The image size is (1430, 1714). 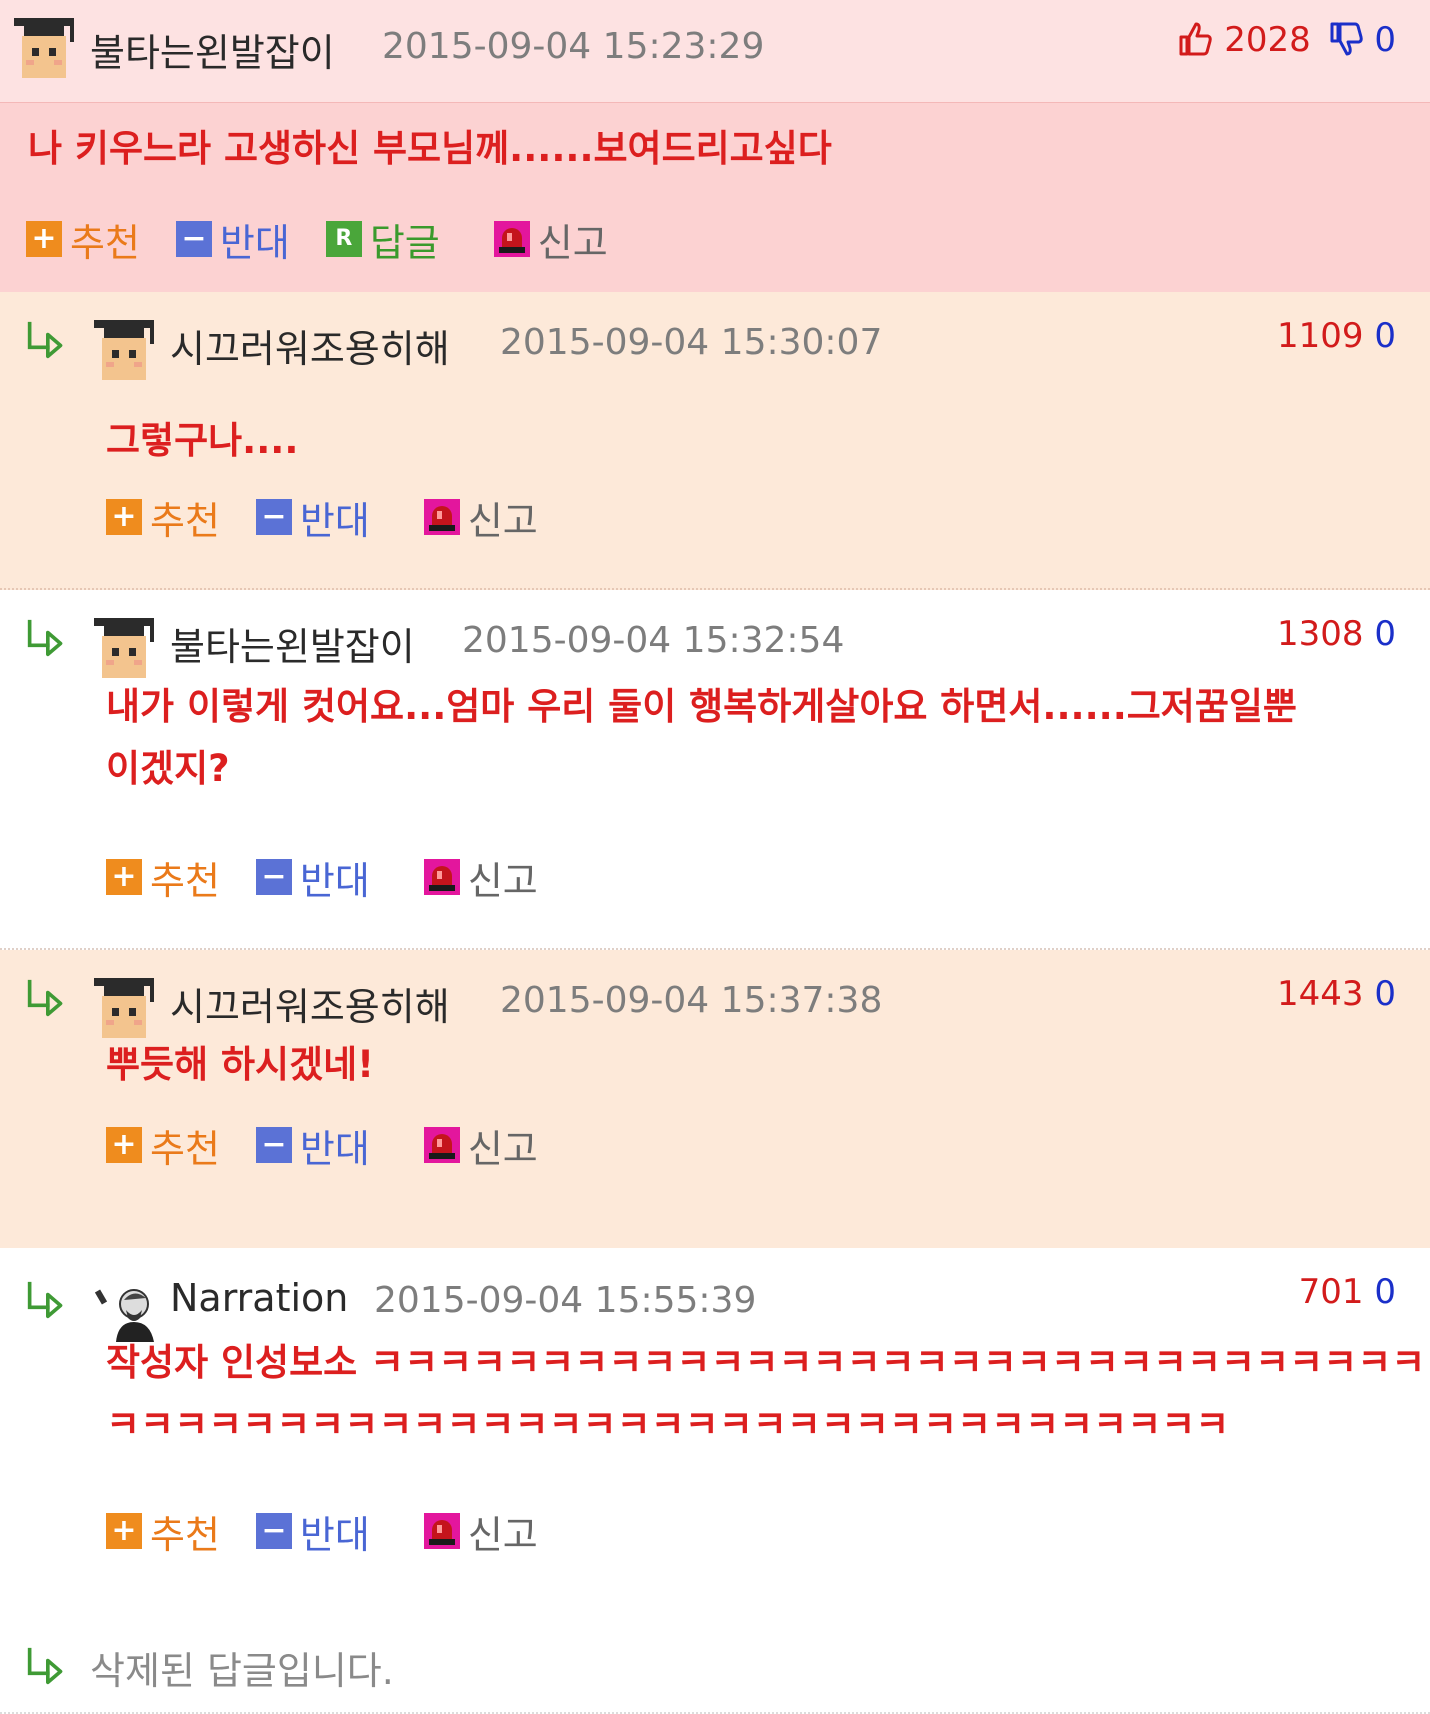 What do you see at coordinates (1286, 40) in the screenshot?
I see `vote-score: 2028 0` at bounding box center [1286, 40].